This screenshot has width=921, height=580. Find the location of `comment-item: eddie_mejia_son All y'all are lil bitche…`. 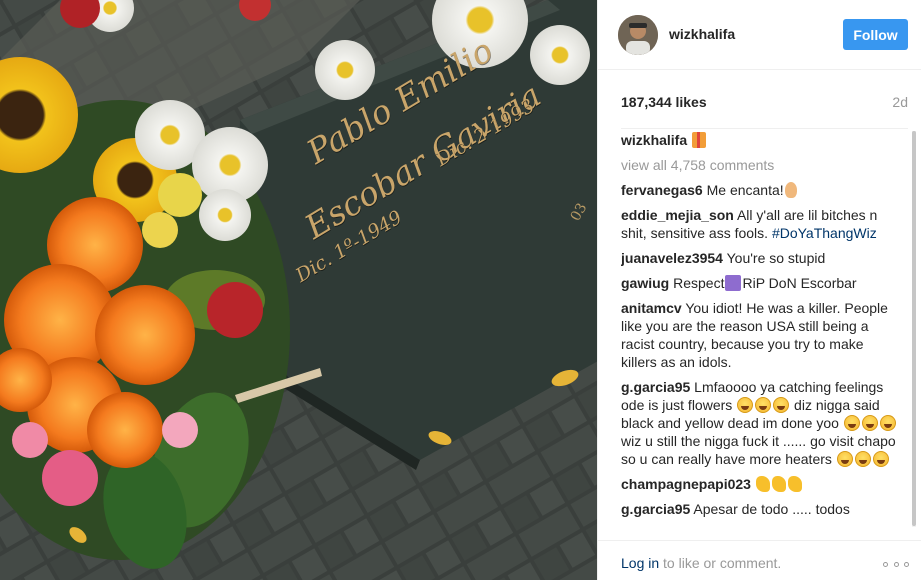

comment-item: eddie_mejia_son All y'all are lil bitche… is located at coordinates (760, 224).